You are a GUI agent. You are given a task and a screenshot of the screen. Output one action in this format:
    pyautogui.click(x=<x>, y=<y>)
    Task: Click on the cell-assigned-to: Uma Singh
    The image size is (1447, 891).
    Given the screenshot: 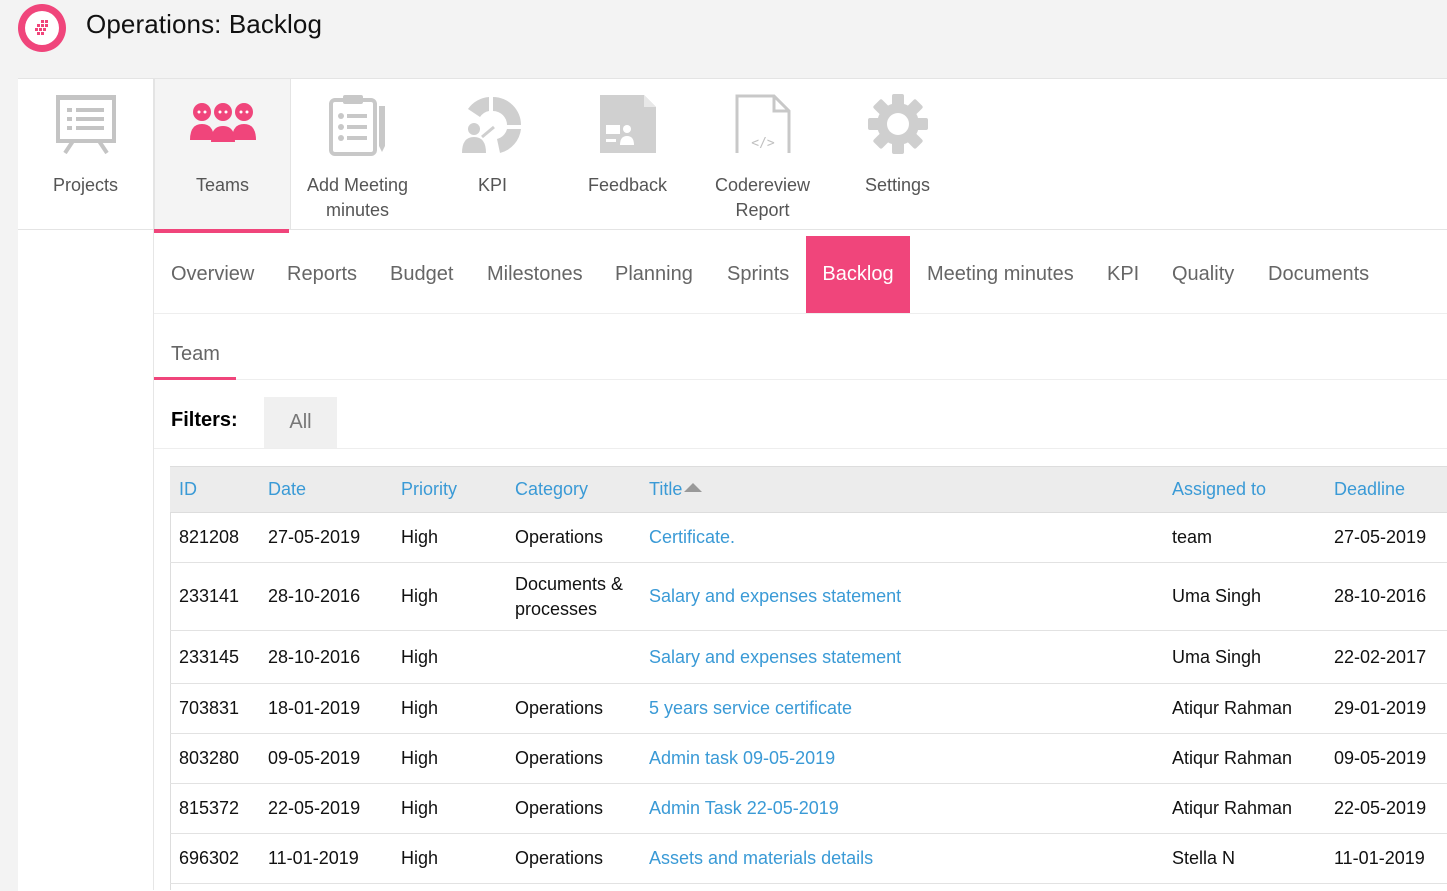 What is the action you would take?
    pyautogui.click(x=1244, y=596)
    